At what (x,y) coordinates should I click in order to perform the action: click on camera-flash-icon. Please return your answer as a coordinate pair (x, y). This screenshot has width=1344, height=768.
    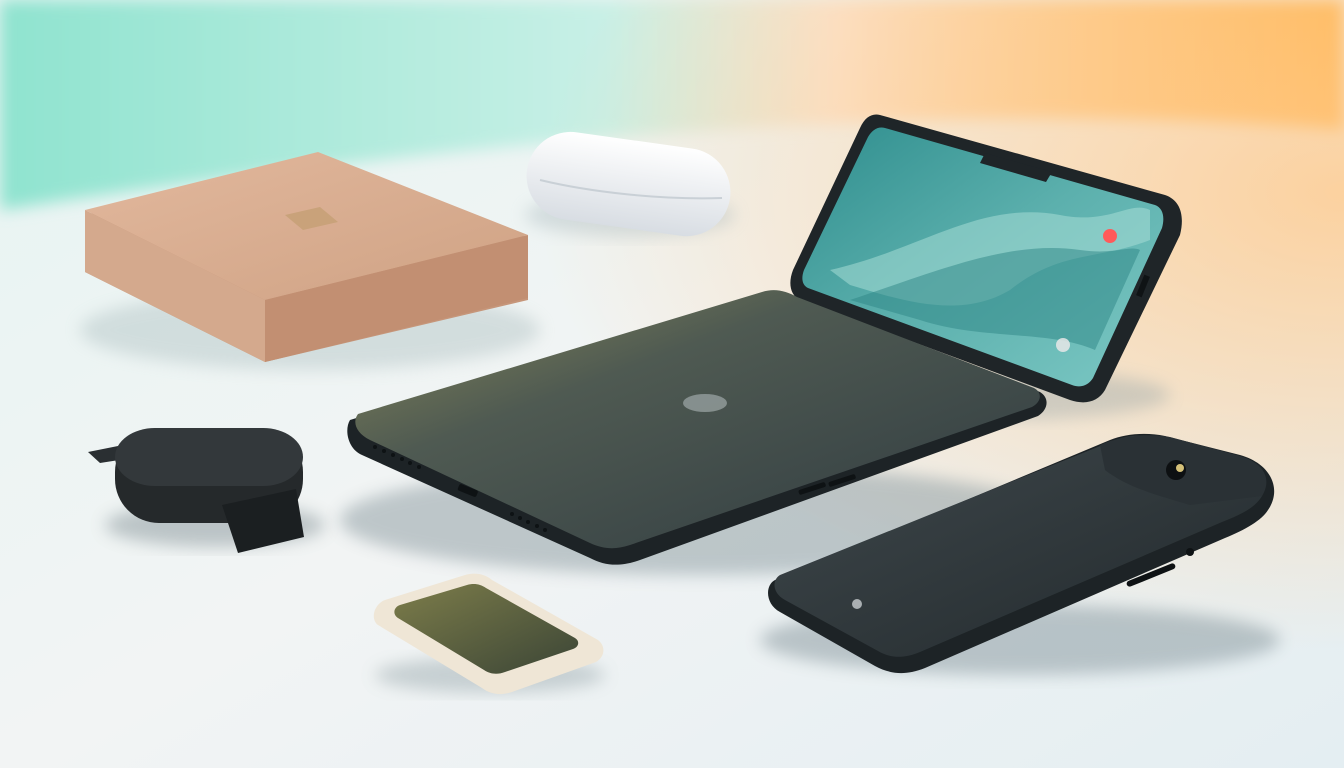
    Looking at the image, I should click on (1180, 468).